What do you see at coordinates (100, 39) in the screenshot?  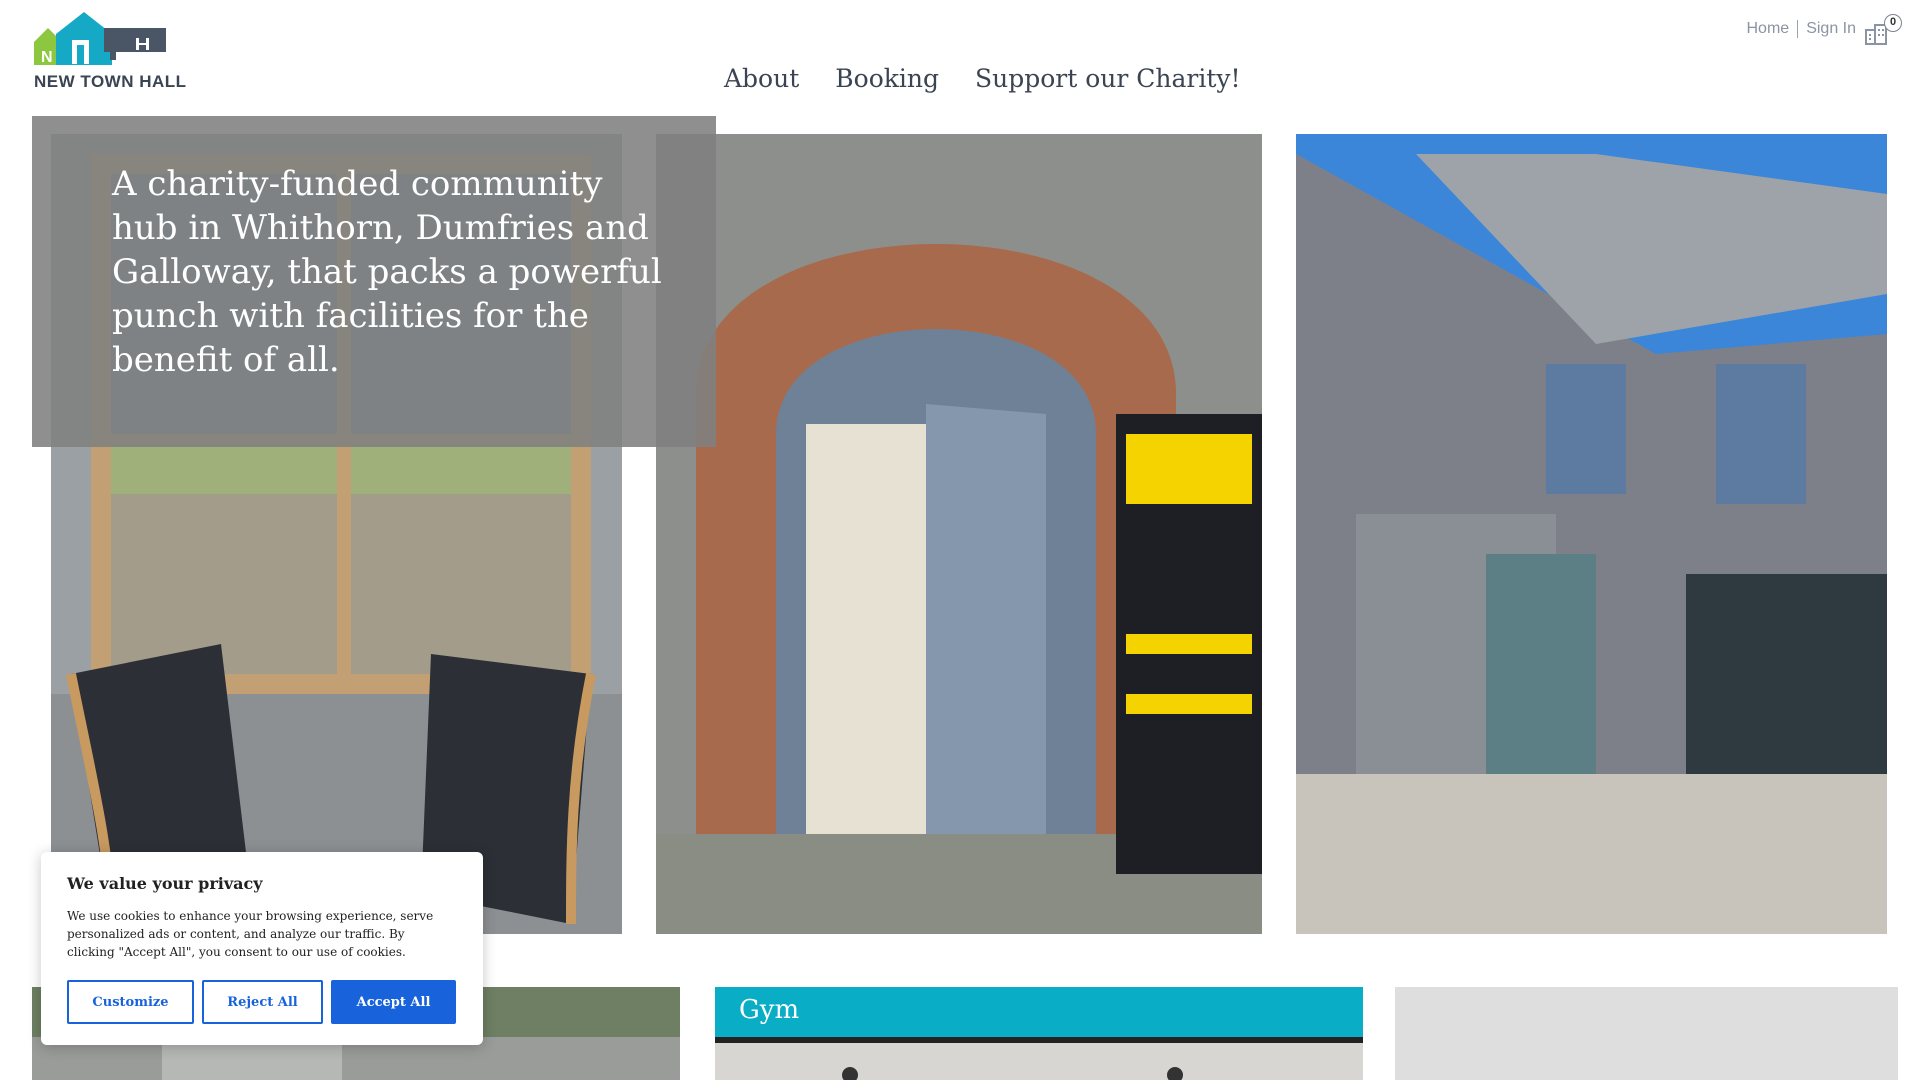 I see `logo-houses-icon: N` at bounding box center [100, 39].